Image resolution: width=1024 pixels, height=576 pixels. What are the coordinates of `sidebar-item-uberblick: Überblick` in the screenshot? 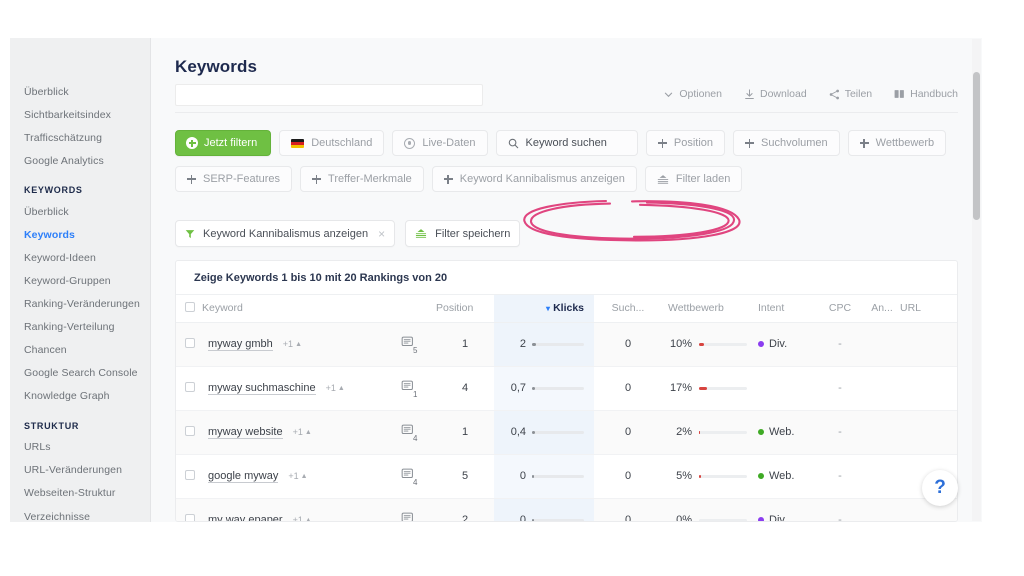 It's located at (80, 91).